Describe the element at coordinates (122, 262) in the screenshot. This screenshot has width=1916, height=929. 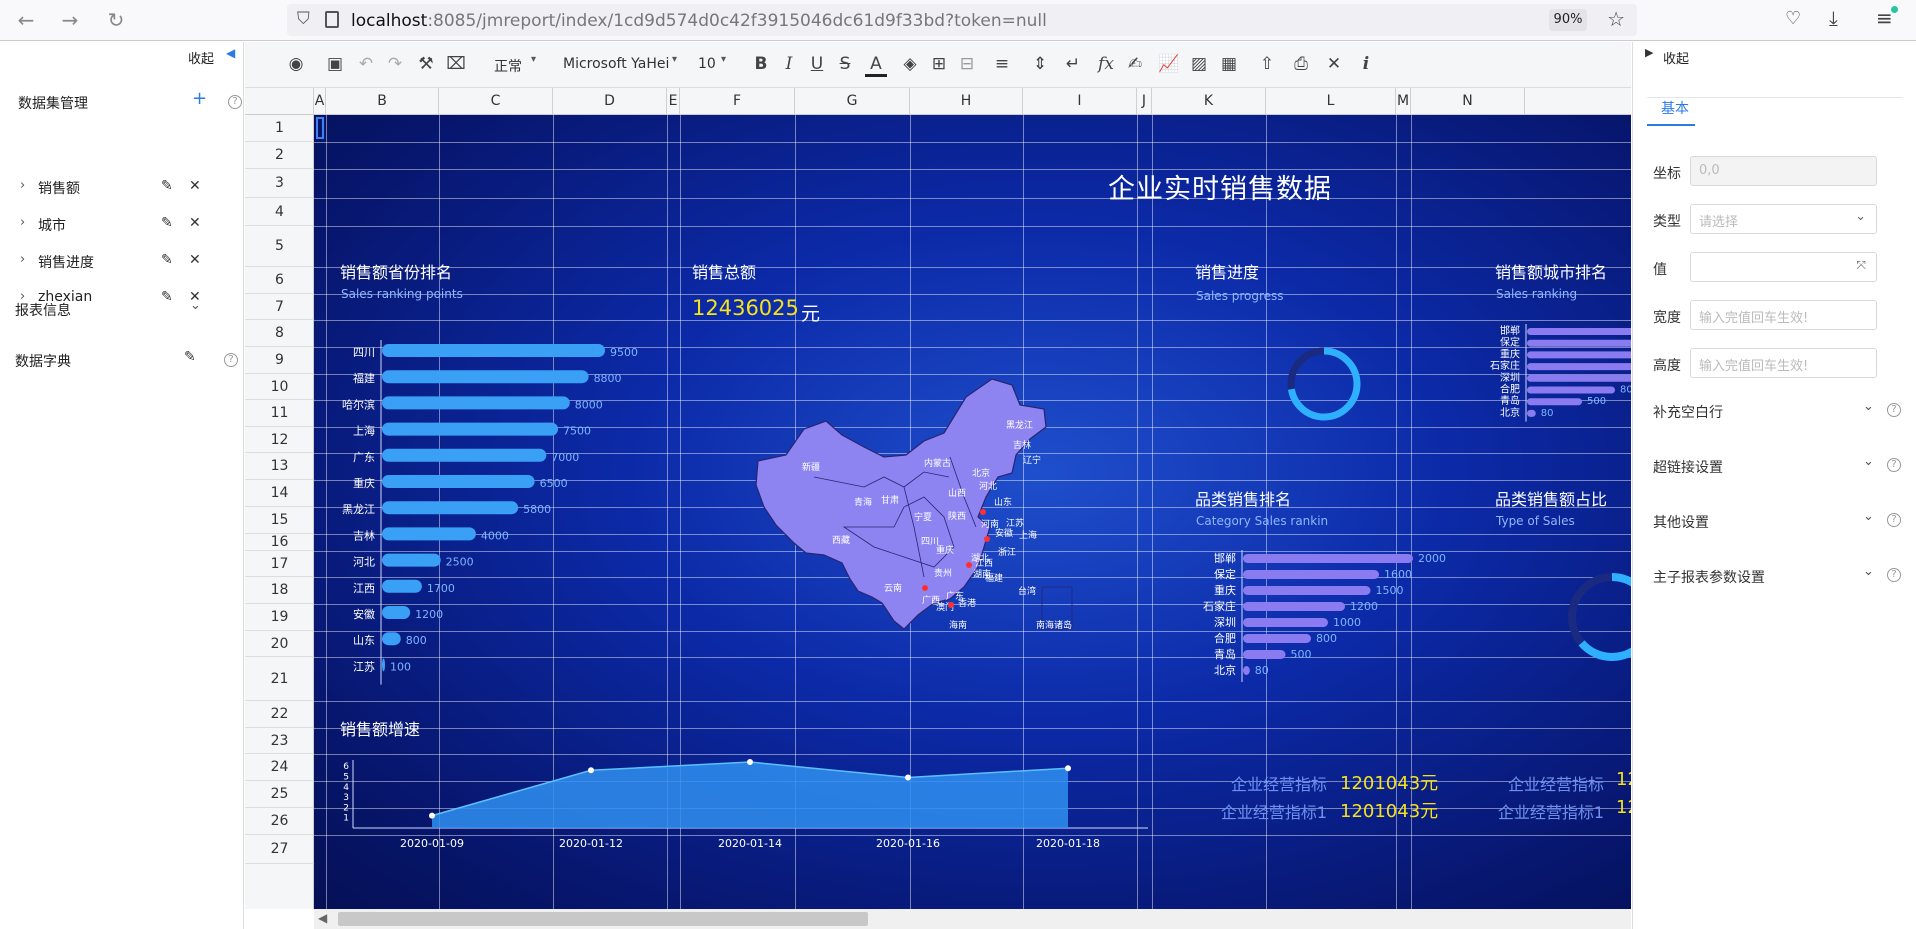
I see `dataset-item: › 销售进度 ✎ ✕` at that location.